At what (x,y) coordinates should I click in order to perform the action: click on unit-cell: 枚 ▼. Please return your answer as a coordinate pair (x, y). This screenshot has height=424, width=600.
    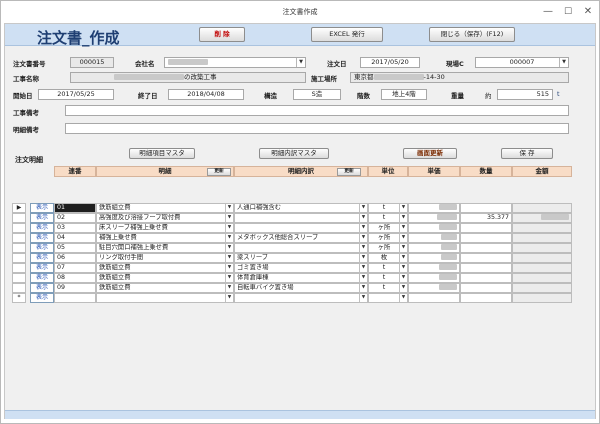
    Looking at the image, I should click on (388, 258).